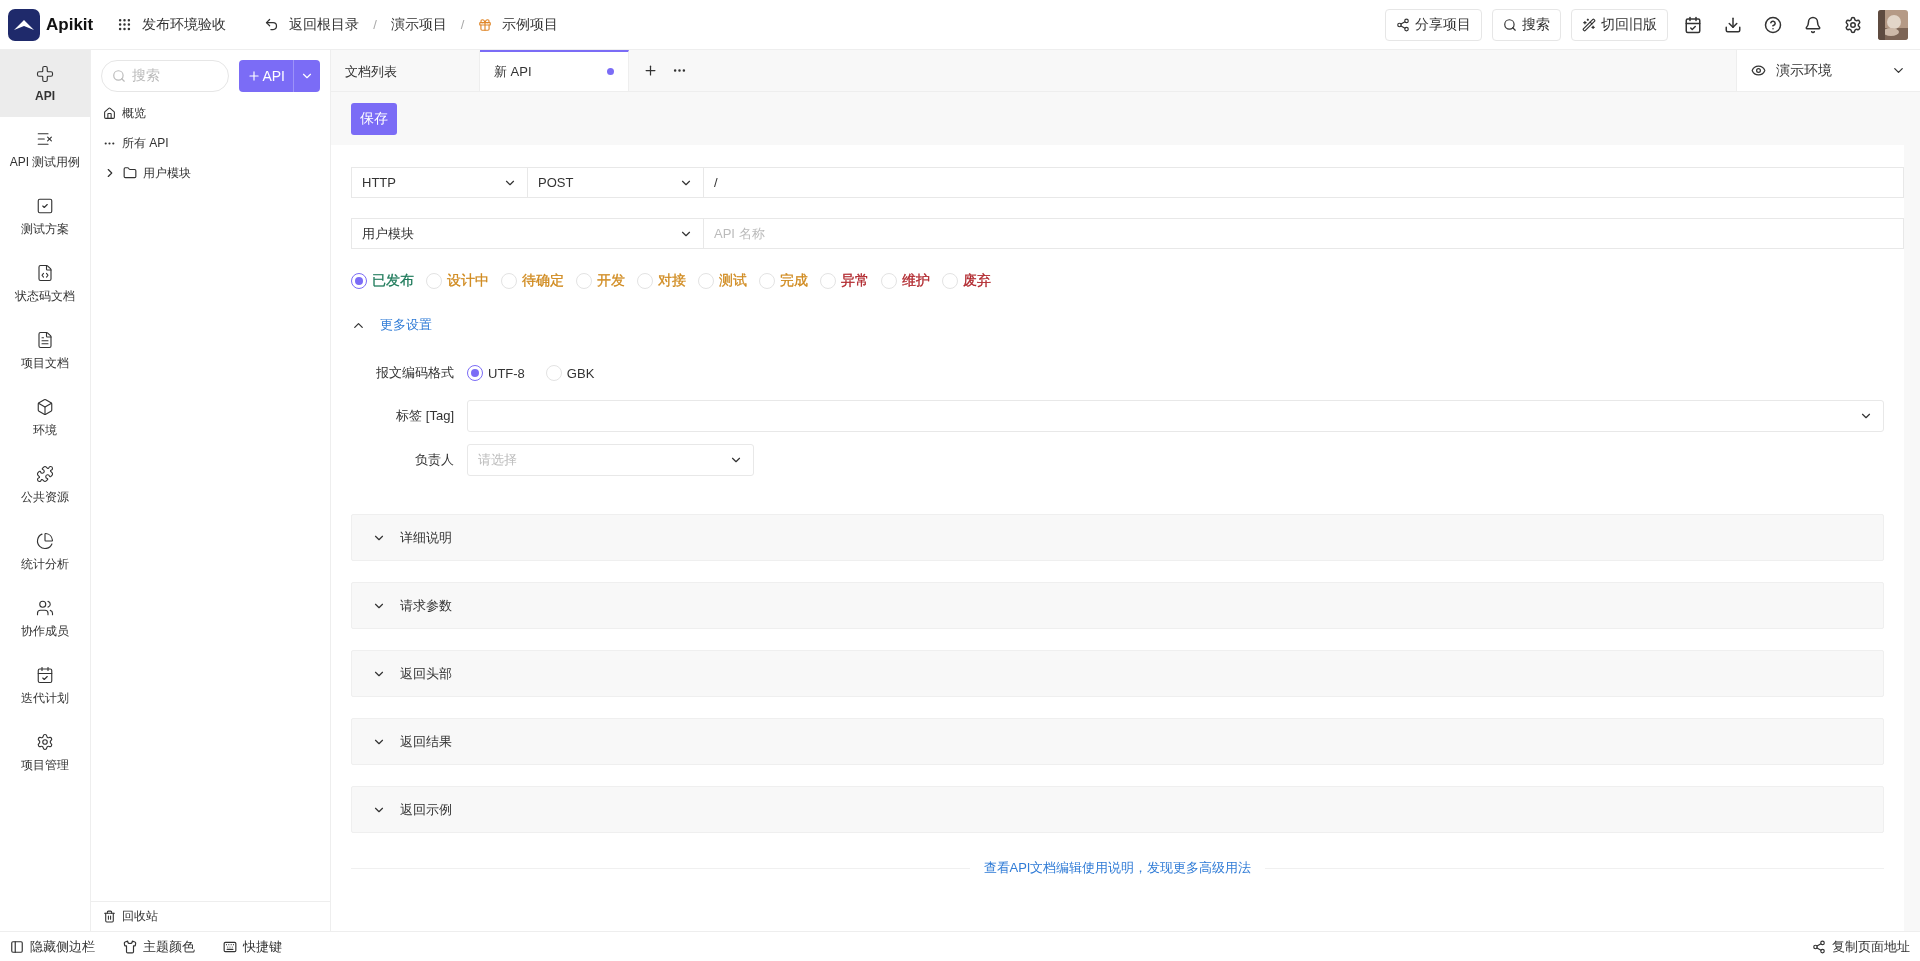  Describe the element at coordinates (1526, 24) in the screenshot. I see `toolbar-button: 搜索` at that location.